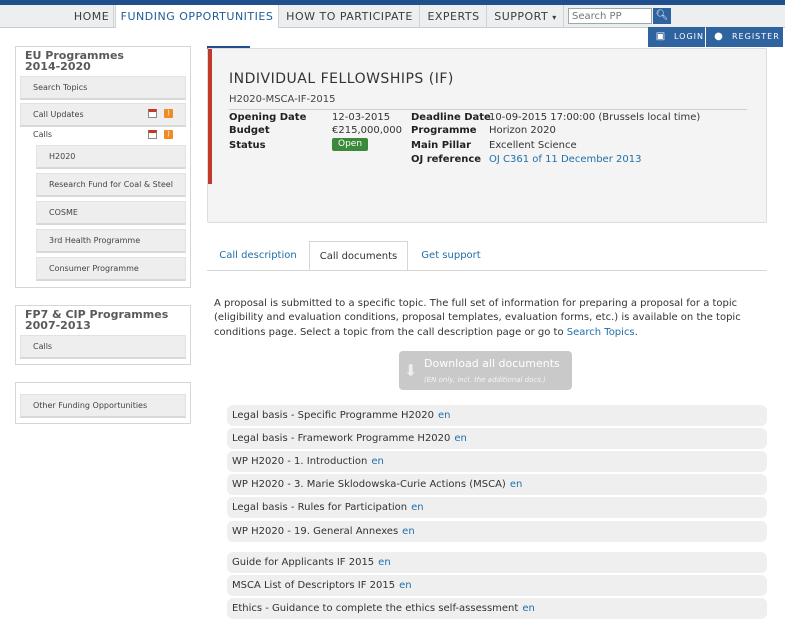 Image resolution: width=785 pixels, height=621 pixels. I want to click on tab-call-documents: Call documents, so click(358, 256).